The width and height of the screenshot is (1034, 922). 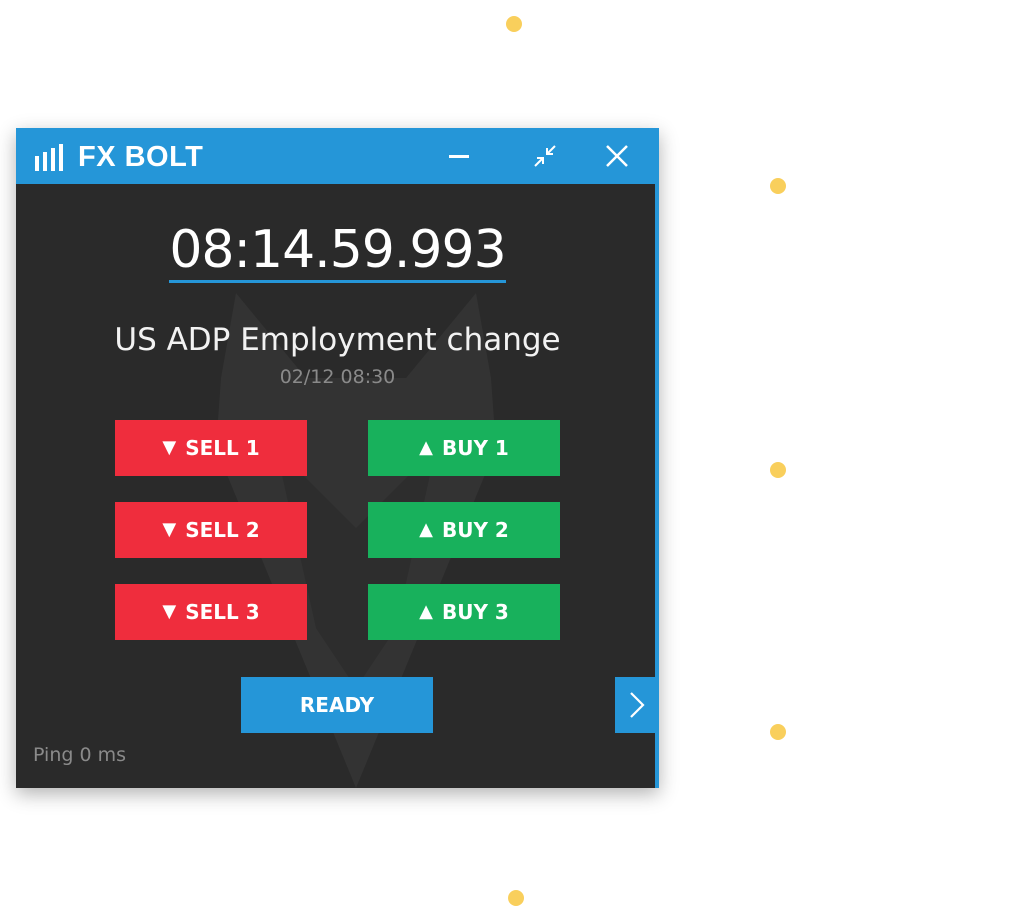 I want to click on buy-1-button: ▲ BUY 1, so click(x=464, y=448).